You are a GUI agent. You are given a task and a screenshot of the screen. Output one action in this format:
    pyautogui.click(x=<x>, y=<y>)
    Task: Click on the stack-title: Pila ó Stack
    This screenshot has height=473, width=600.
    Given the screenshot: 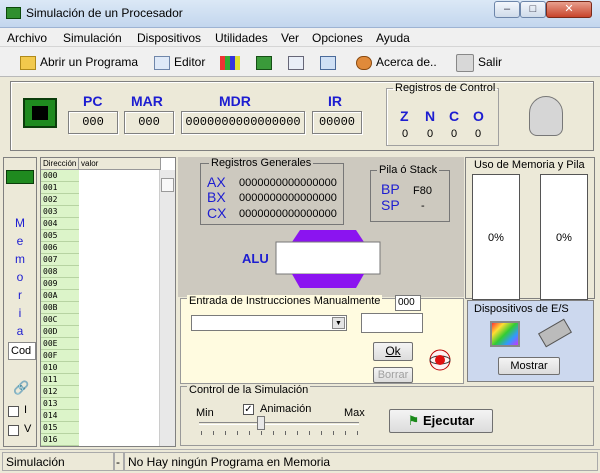 What is the action you would take?
    pyautogui.click(x=408, y=170)
    